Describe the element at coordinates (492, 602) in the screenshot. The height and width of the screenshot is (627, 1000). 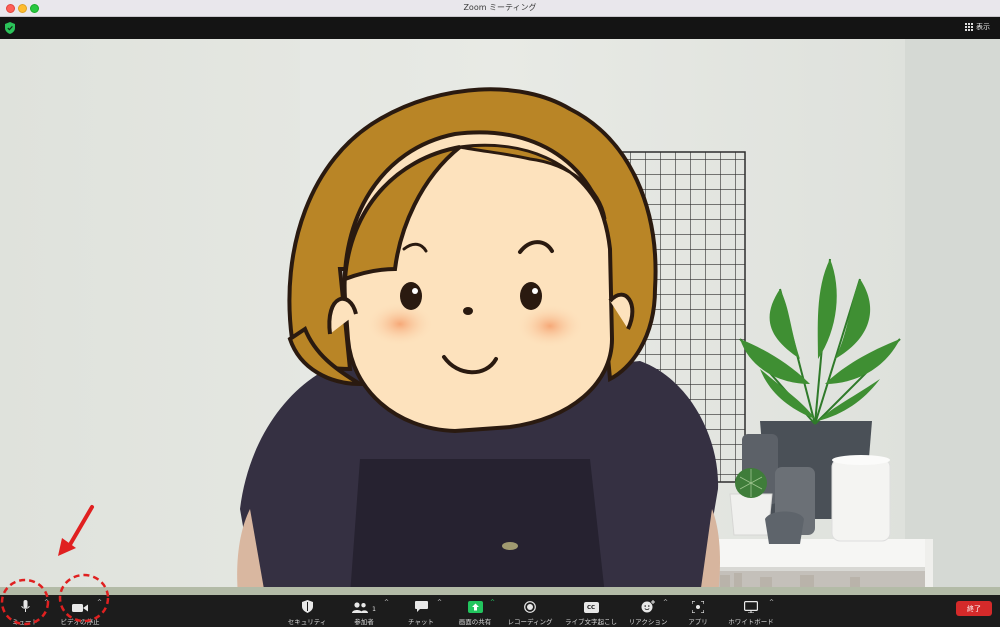
I see `share-options-caret: ^` at that location.